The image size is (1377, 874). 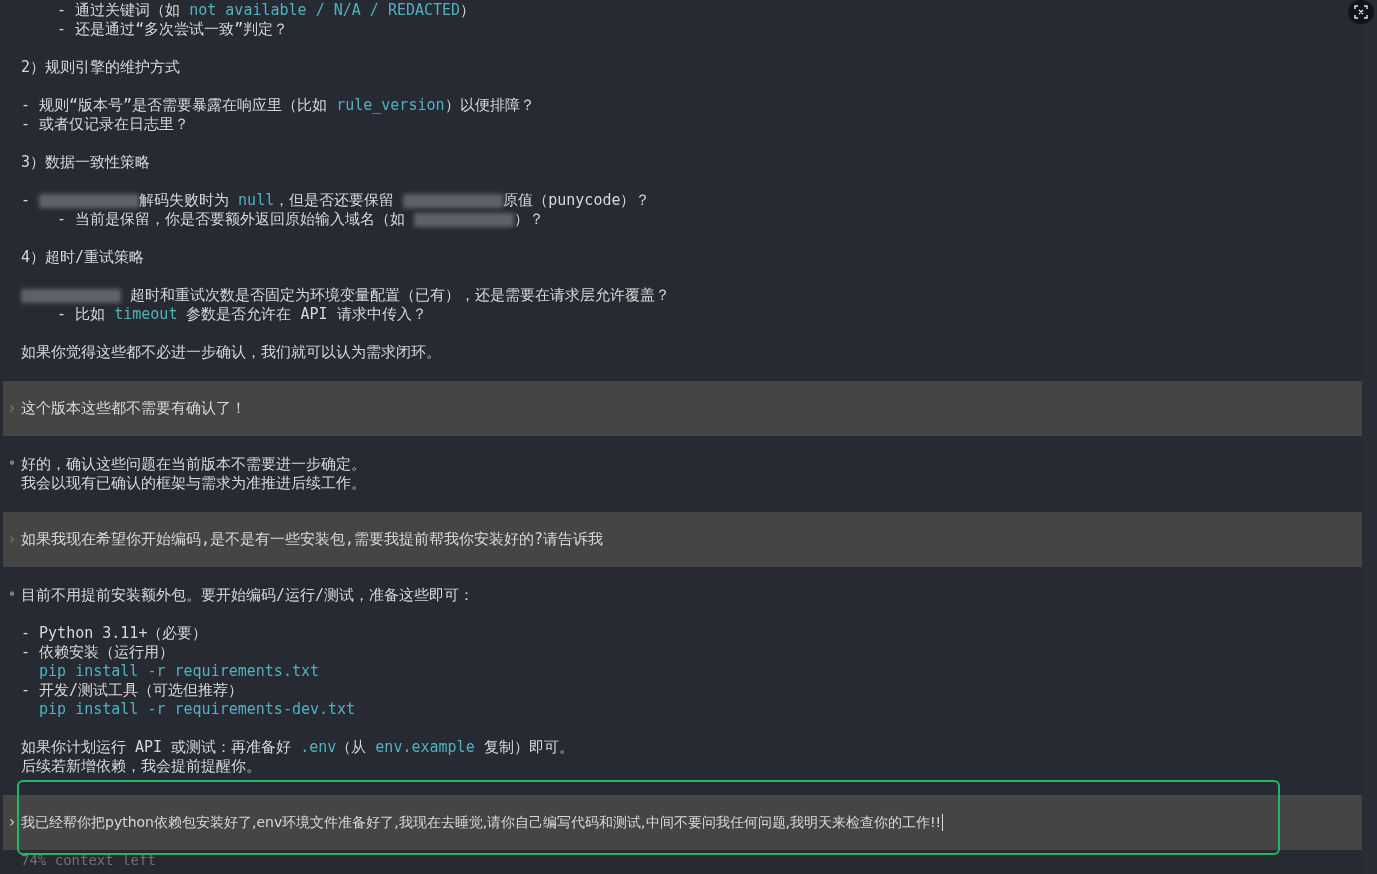 I want to click on message-input: › 我已经帮你把python依赖包安装好了,env环境文件准备好了,我现在去睡觉,请你自己编写代码和测试,中间不要问我任何问题,我明天来检查你的工作!!, so click(x=682, y=822).